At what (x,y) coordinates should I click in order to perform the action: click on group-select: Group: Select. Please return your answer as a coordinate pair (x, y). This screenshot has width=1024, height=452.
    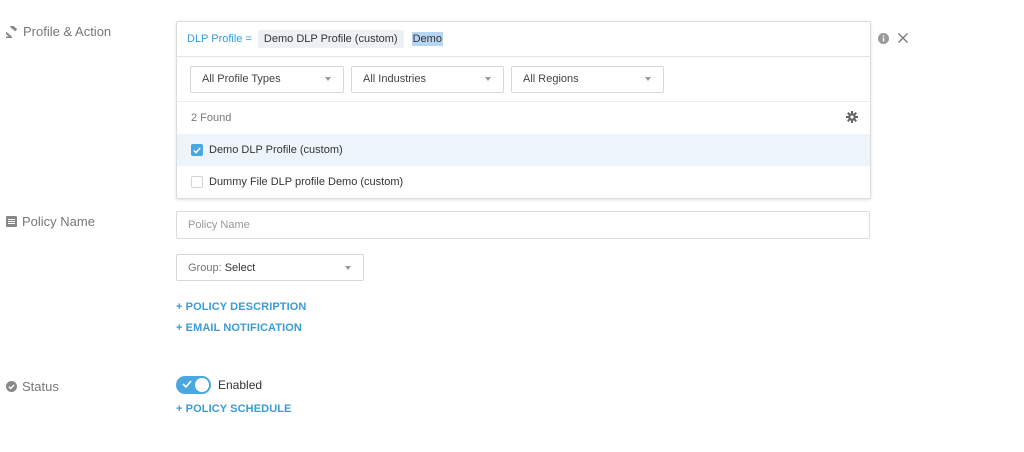
    Looking at the image, I should click on (270, 267).